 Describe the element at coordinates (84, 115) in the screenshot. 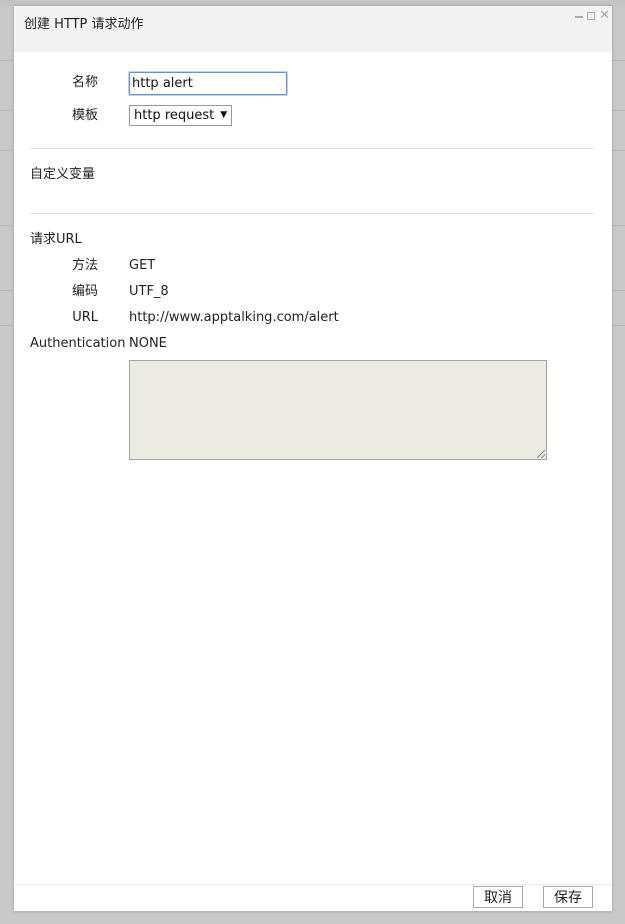

I see `template-label: 模板` at that location.